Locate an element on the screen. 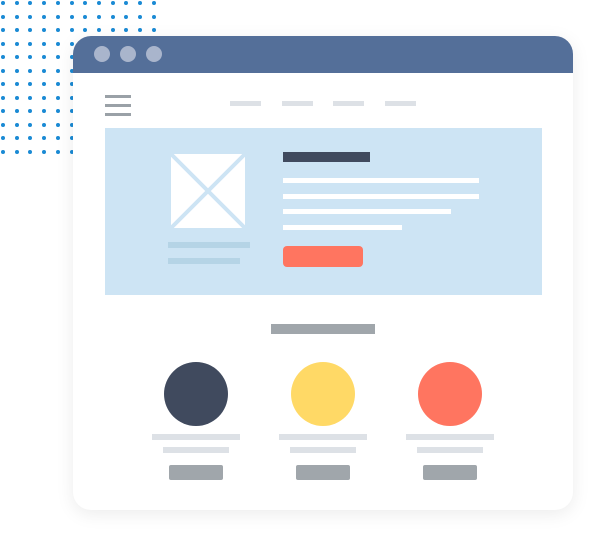 This screenshot has width=598, height=536. window-close-button is located at coordinates (102, 54).